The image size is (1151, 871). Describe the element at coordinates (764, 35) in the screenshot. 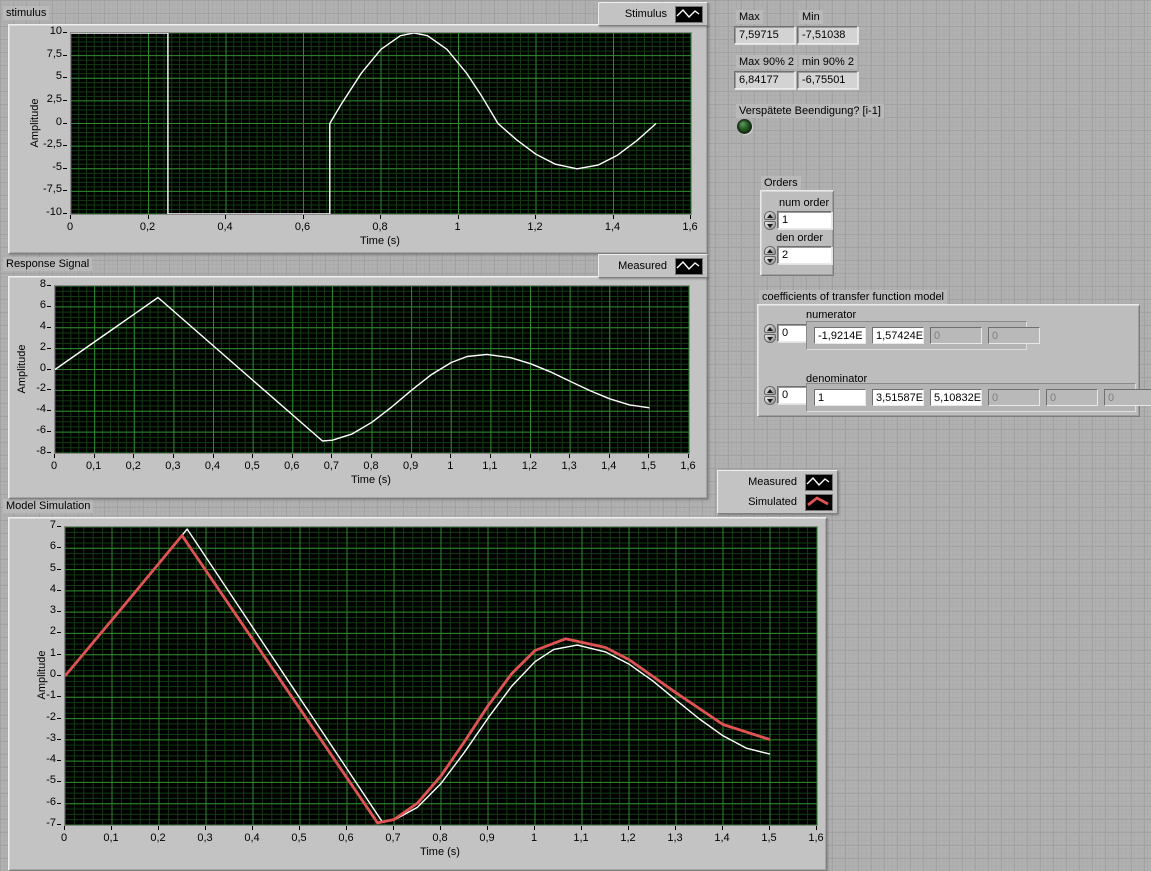

I see `max-indicator: 7,59715` at that location.